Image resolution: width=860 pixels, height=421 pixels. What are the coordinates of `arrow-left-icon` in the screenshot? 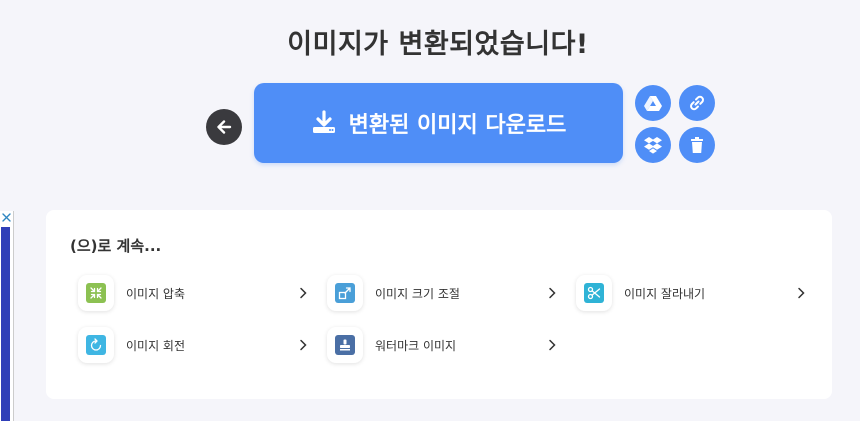 It's located at (224, 127).